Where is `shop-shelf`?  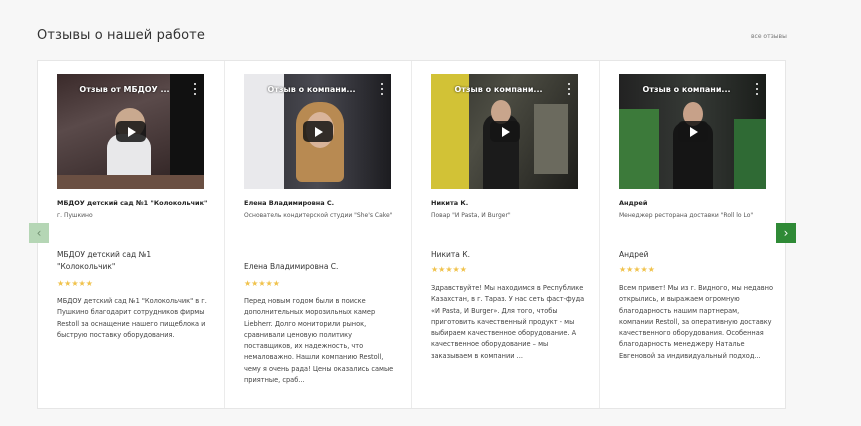
shop-shelf is located at coordinates (551, 139).